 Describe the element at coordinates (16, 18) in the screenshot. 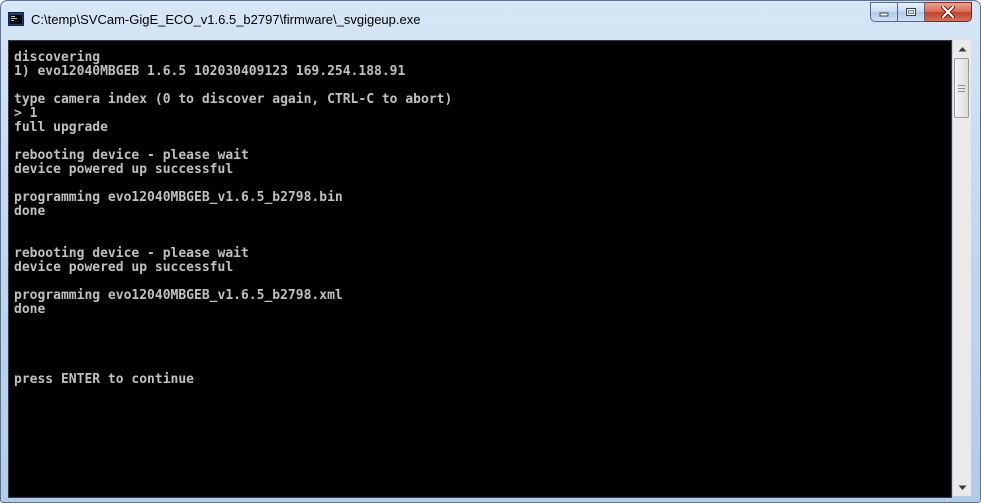

I see `console-app-icon` at that location.